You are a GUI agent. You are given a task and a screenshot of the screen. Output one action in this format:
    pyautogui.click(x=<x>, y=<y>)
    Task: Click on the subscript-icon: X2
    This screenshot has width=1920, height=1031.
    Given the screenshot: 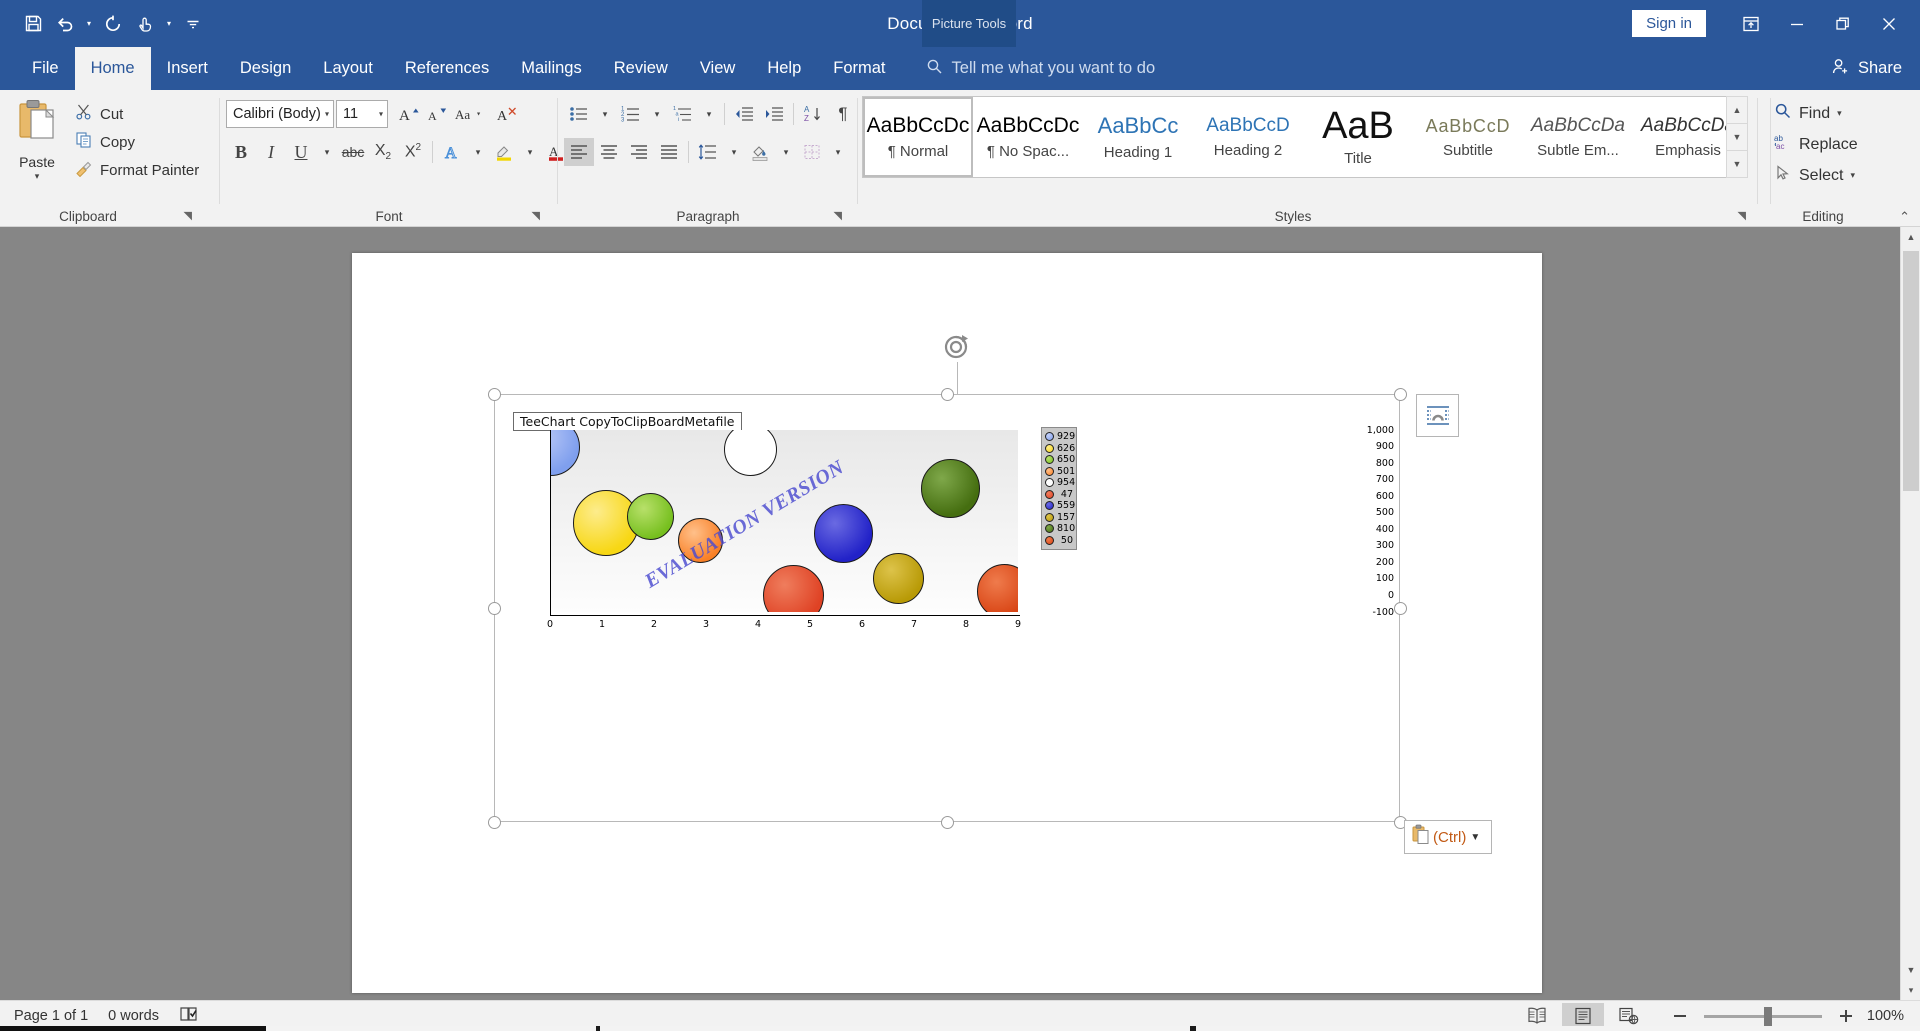 What is the action you would take?
    pyautogui.click(x=383, y=152)
    